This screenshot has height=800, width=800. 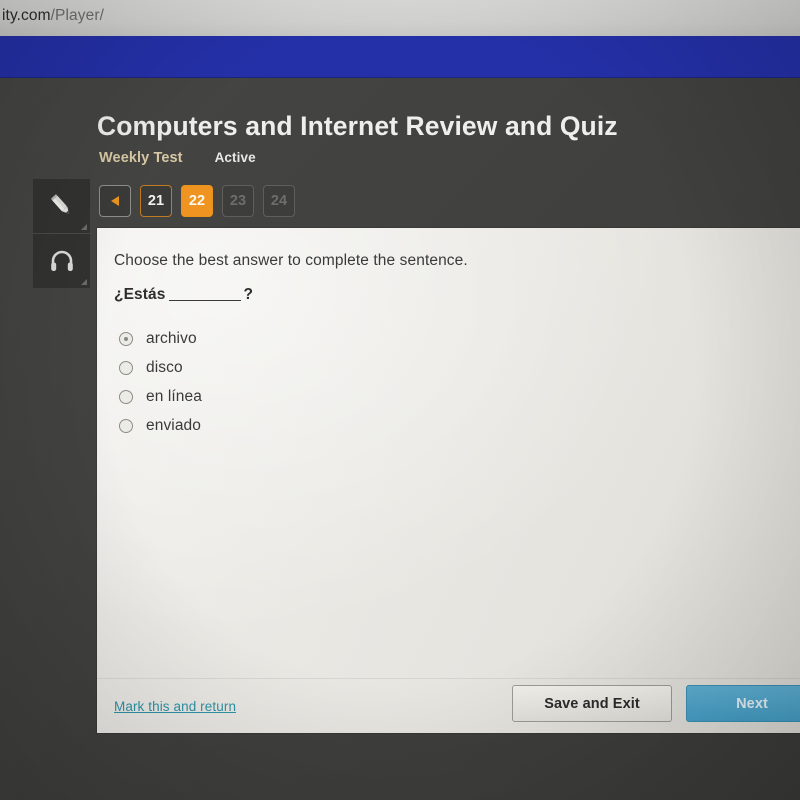 I want to click on option-label: disco, so click(x=164, y=367).